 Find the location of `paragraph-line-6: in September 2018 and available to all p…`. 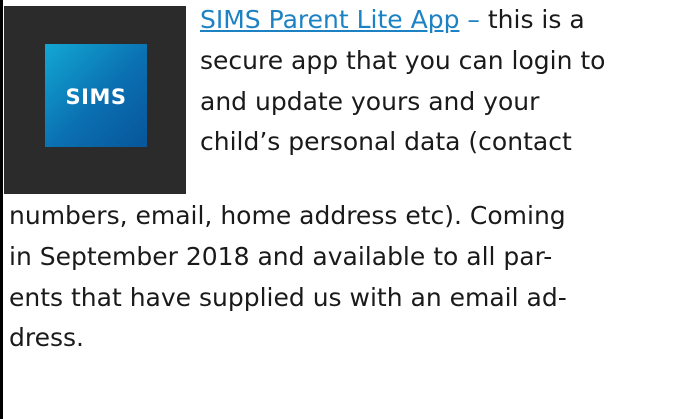

paragraph-line-6: in September 2018 and available to all p… is located at coordinates (281, 256).